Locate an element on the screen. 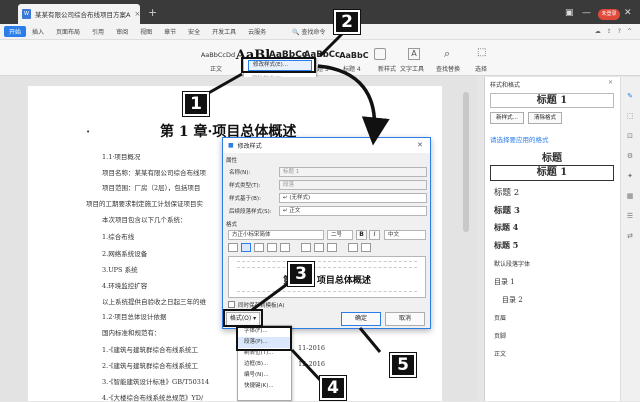  callout-5: 5 is located at coordinates (403, 365).